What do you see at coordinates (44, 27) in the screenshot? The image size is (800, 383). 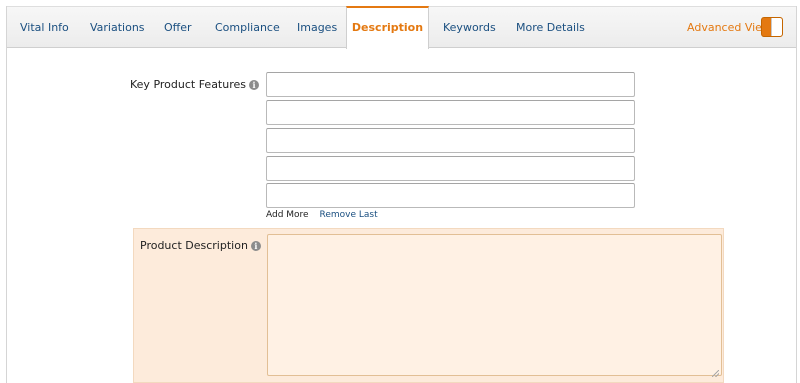 I see `tab-vital-info: Vital Info` at bounding box center [44, 27].